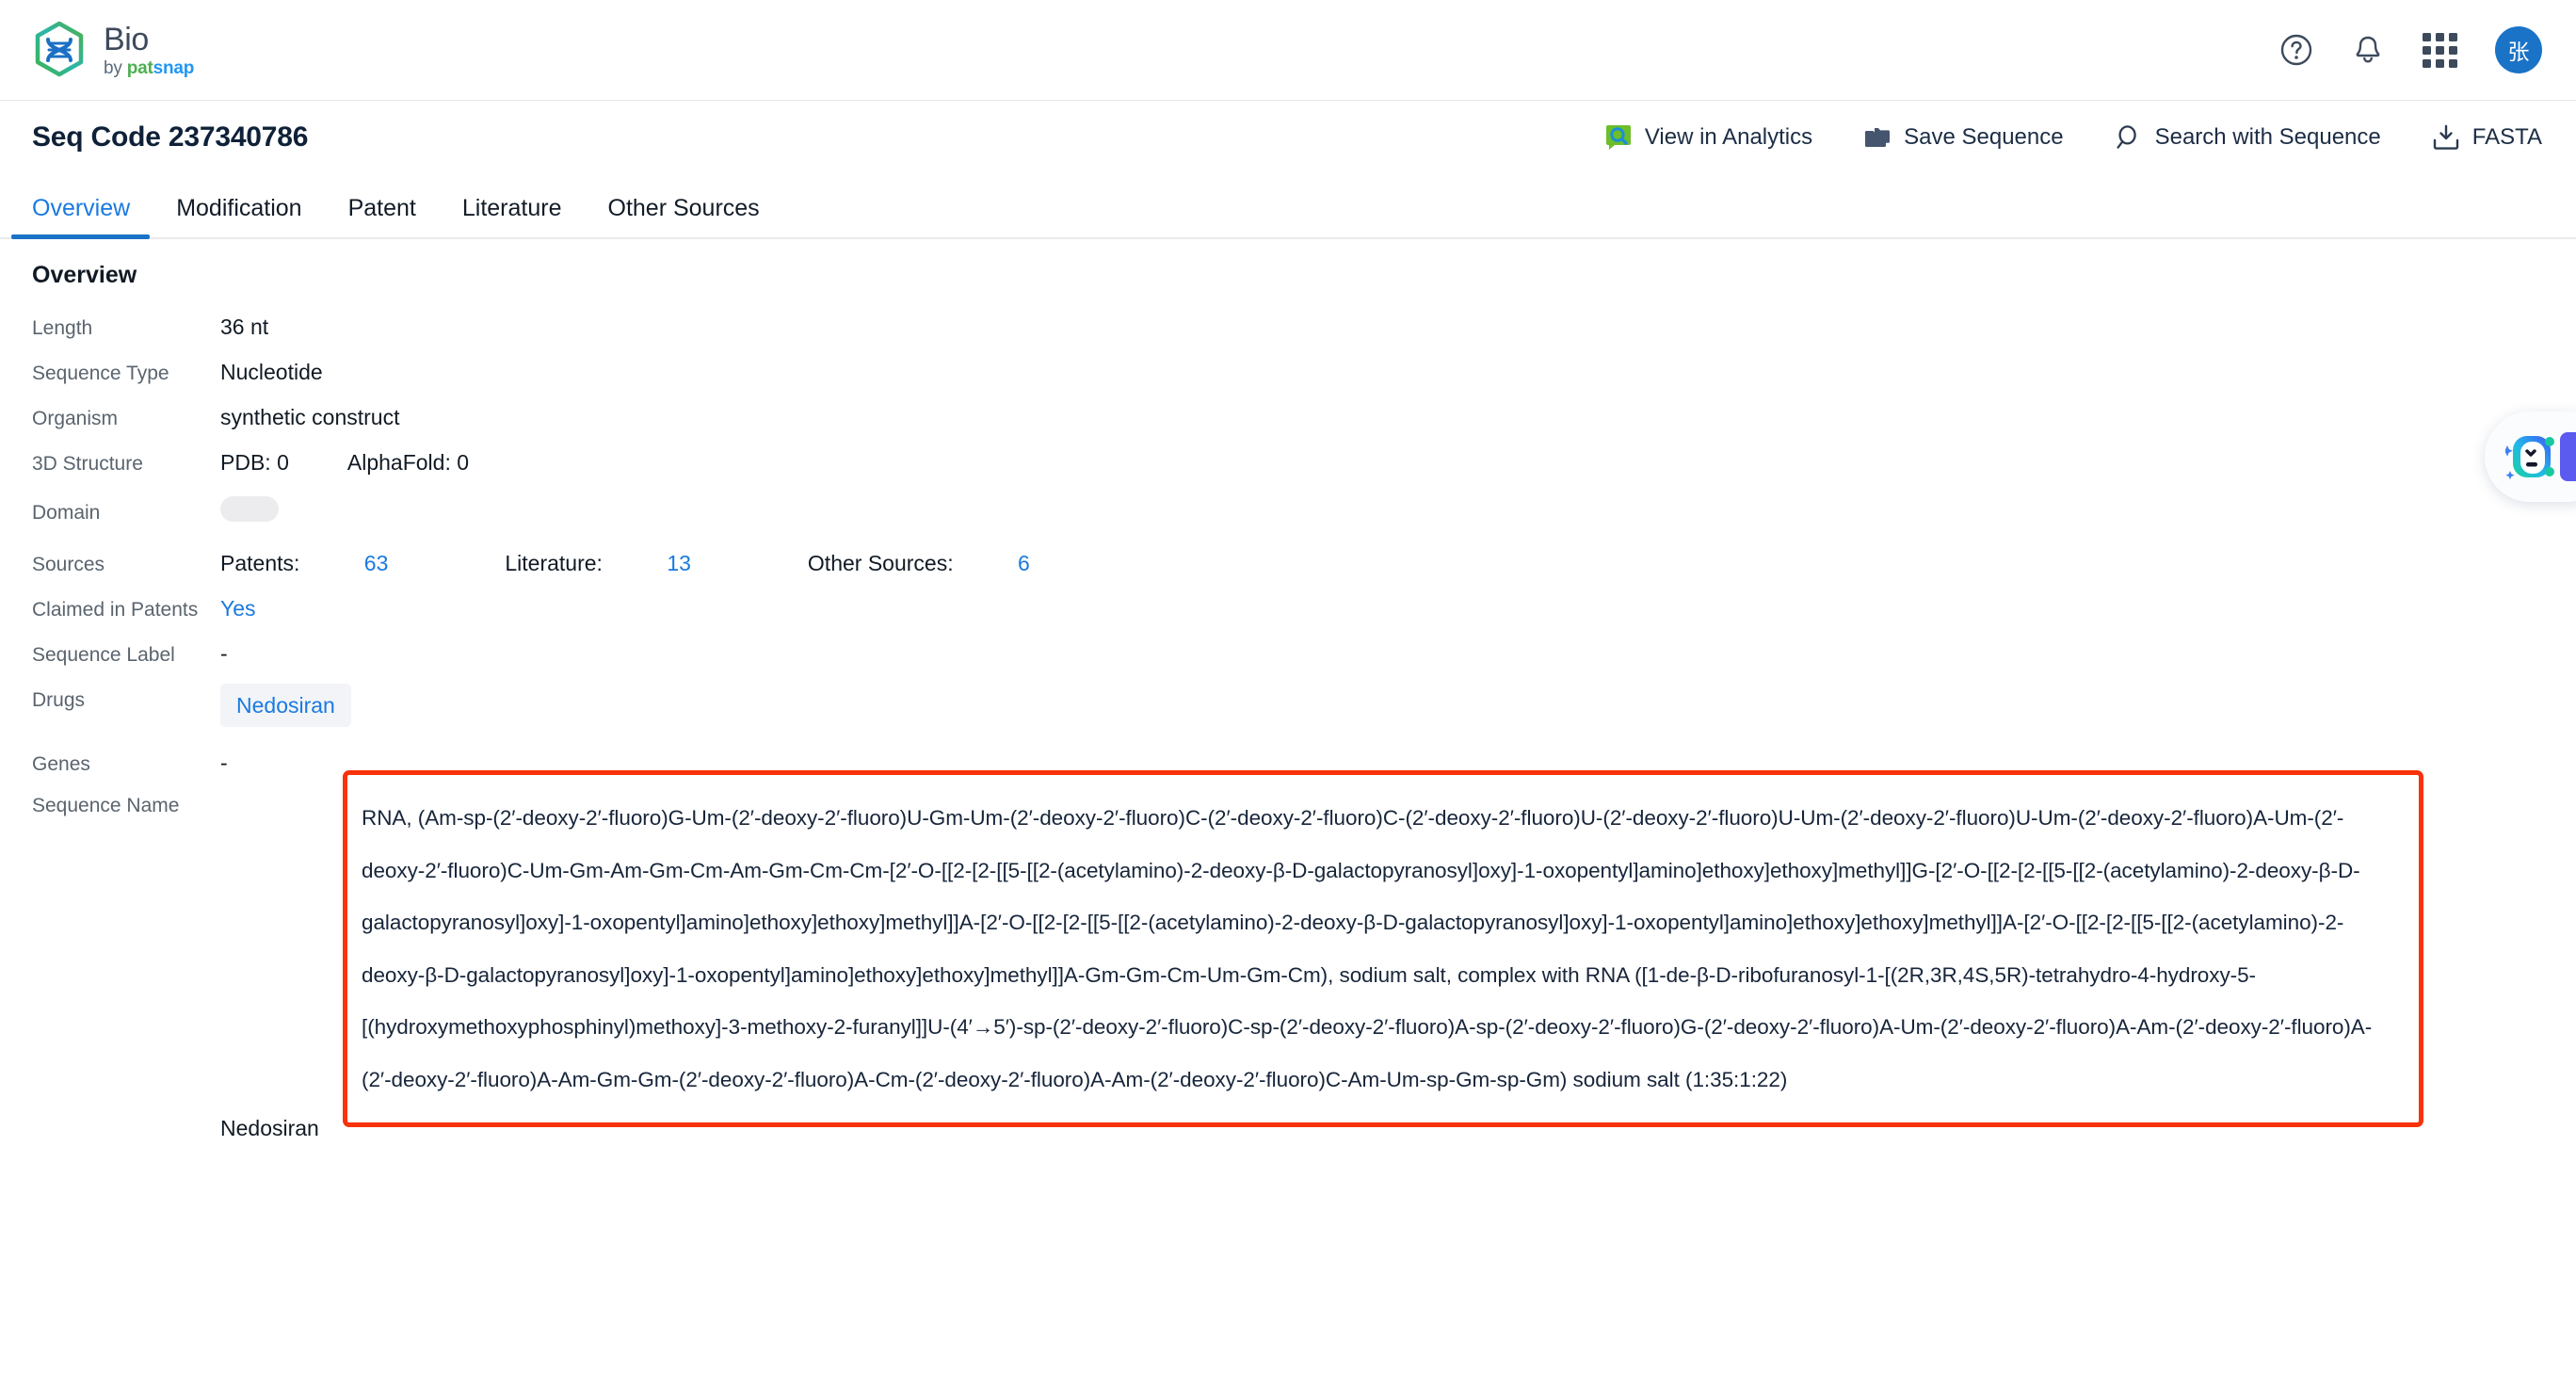 The width and height of the screenshot is (2576, 1388). Describe the element at coordinates (61, 764) in the screenshot. I see `field-genes-label: Genes` at that location.